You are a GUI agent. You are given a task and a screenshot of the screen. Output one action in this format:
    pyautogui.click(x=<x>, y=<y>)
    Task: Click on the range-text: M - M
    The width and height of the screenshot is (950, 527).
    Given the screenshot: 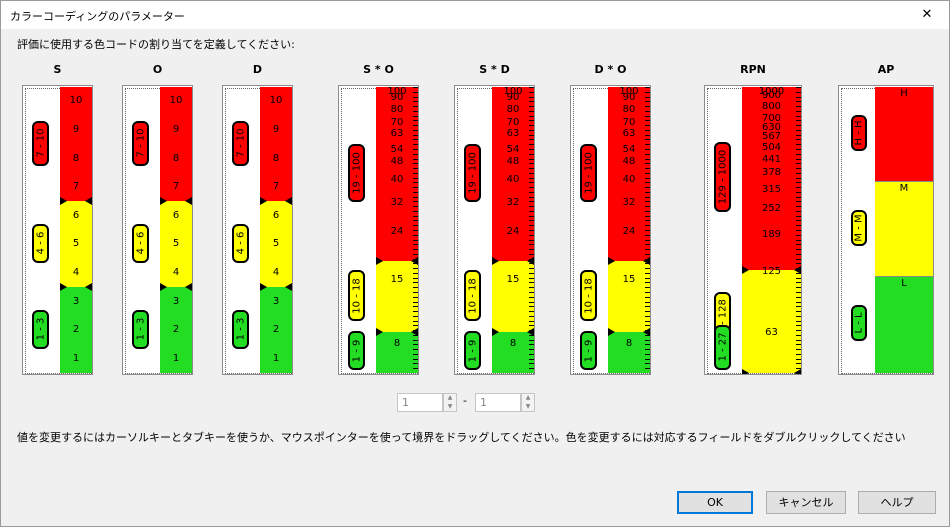 What is the action you would take?
    pyautogui.click(x=859, y=227)
    